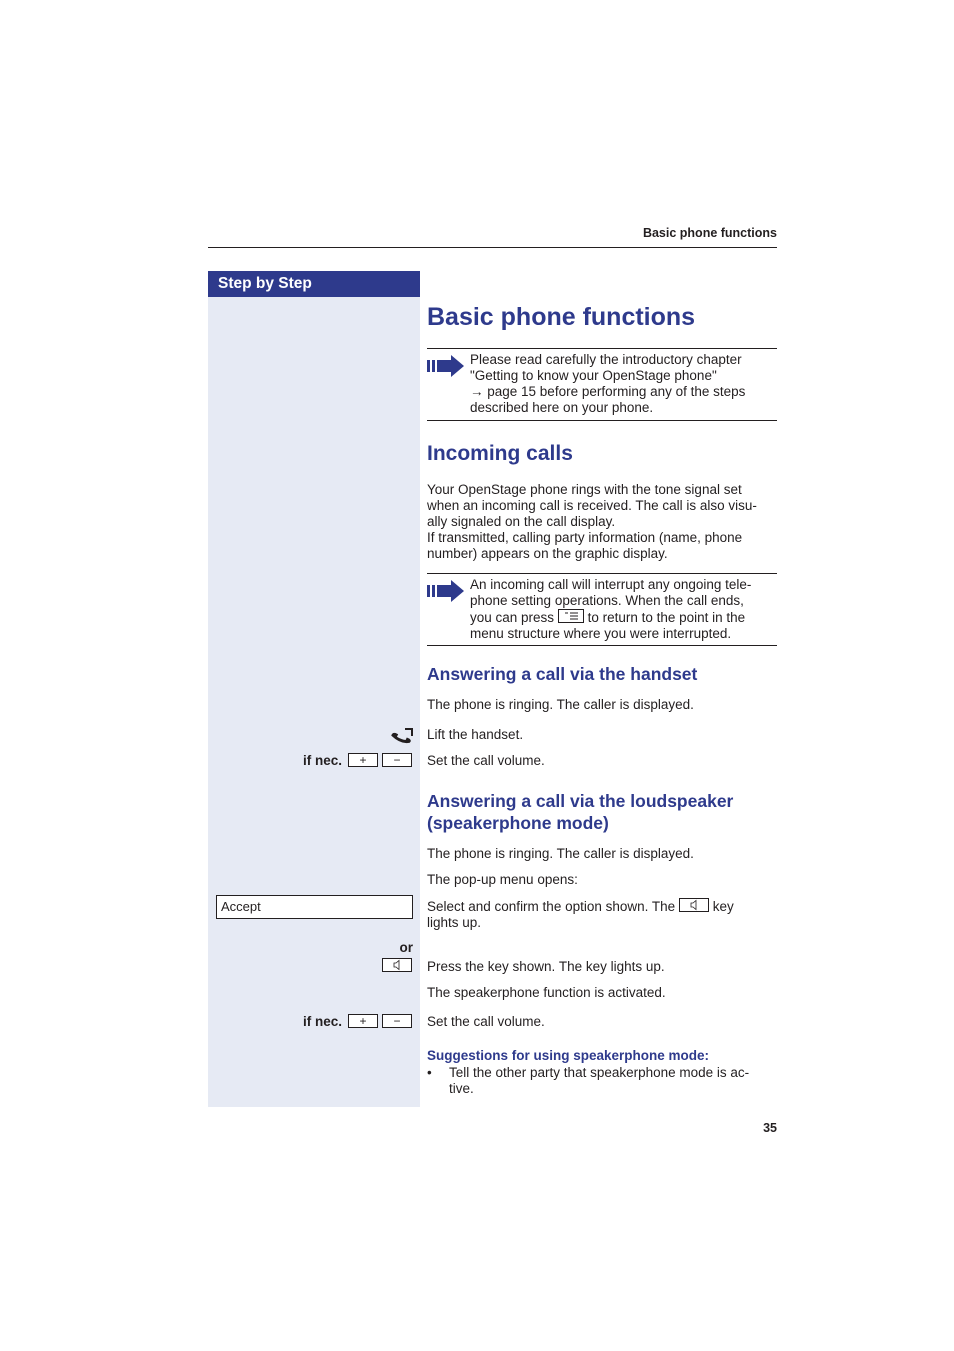  I want to click on activated-text: The speakerphone function is activated., so click(546, 992).